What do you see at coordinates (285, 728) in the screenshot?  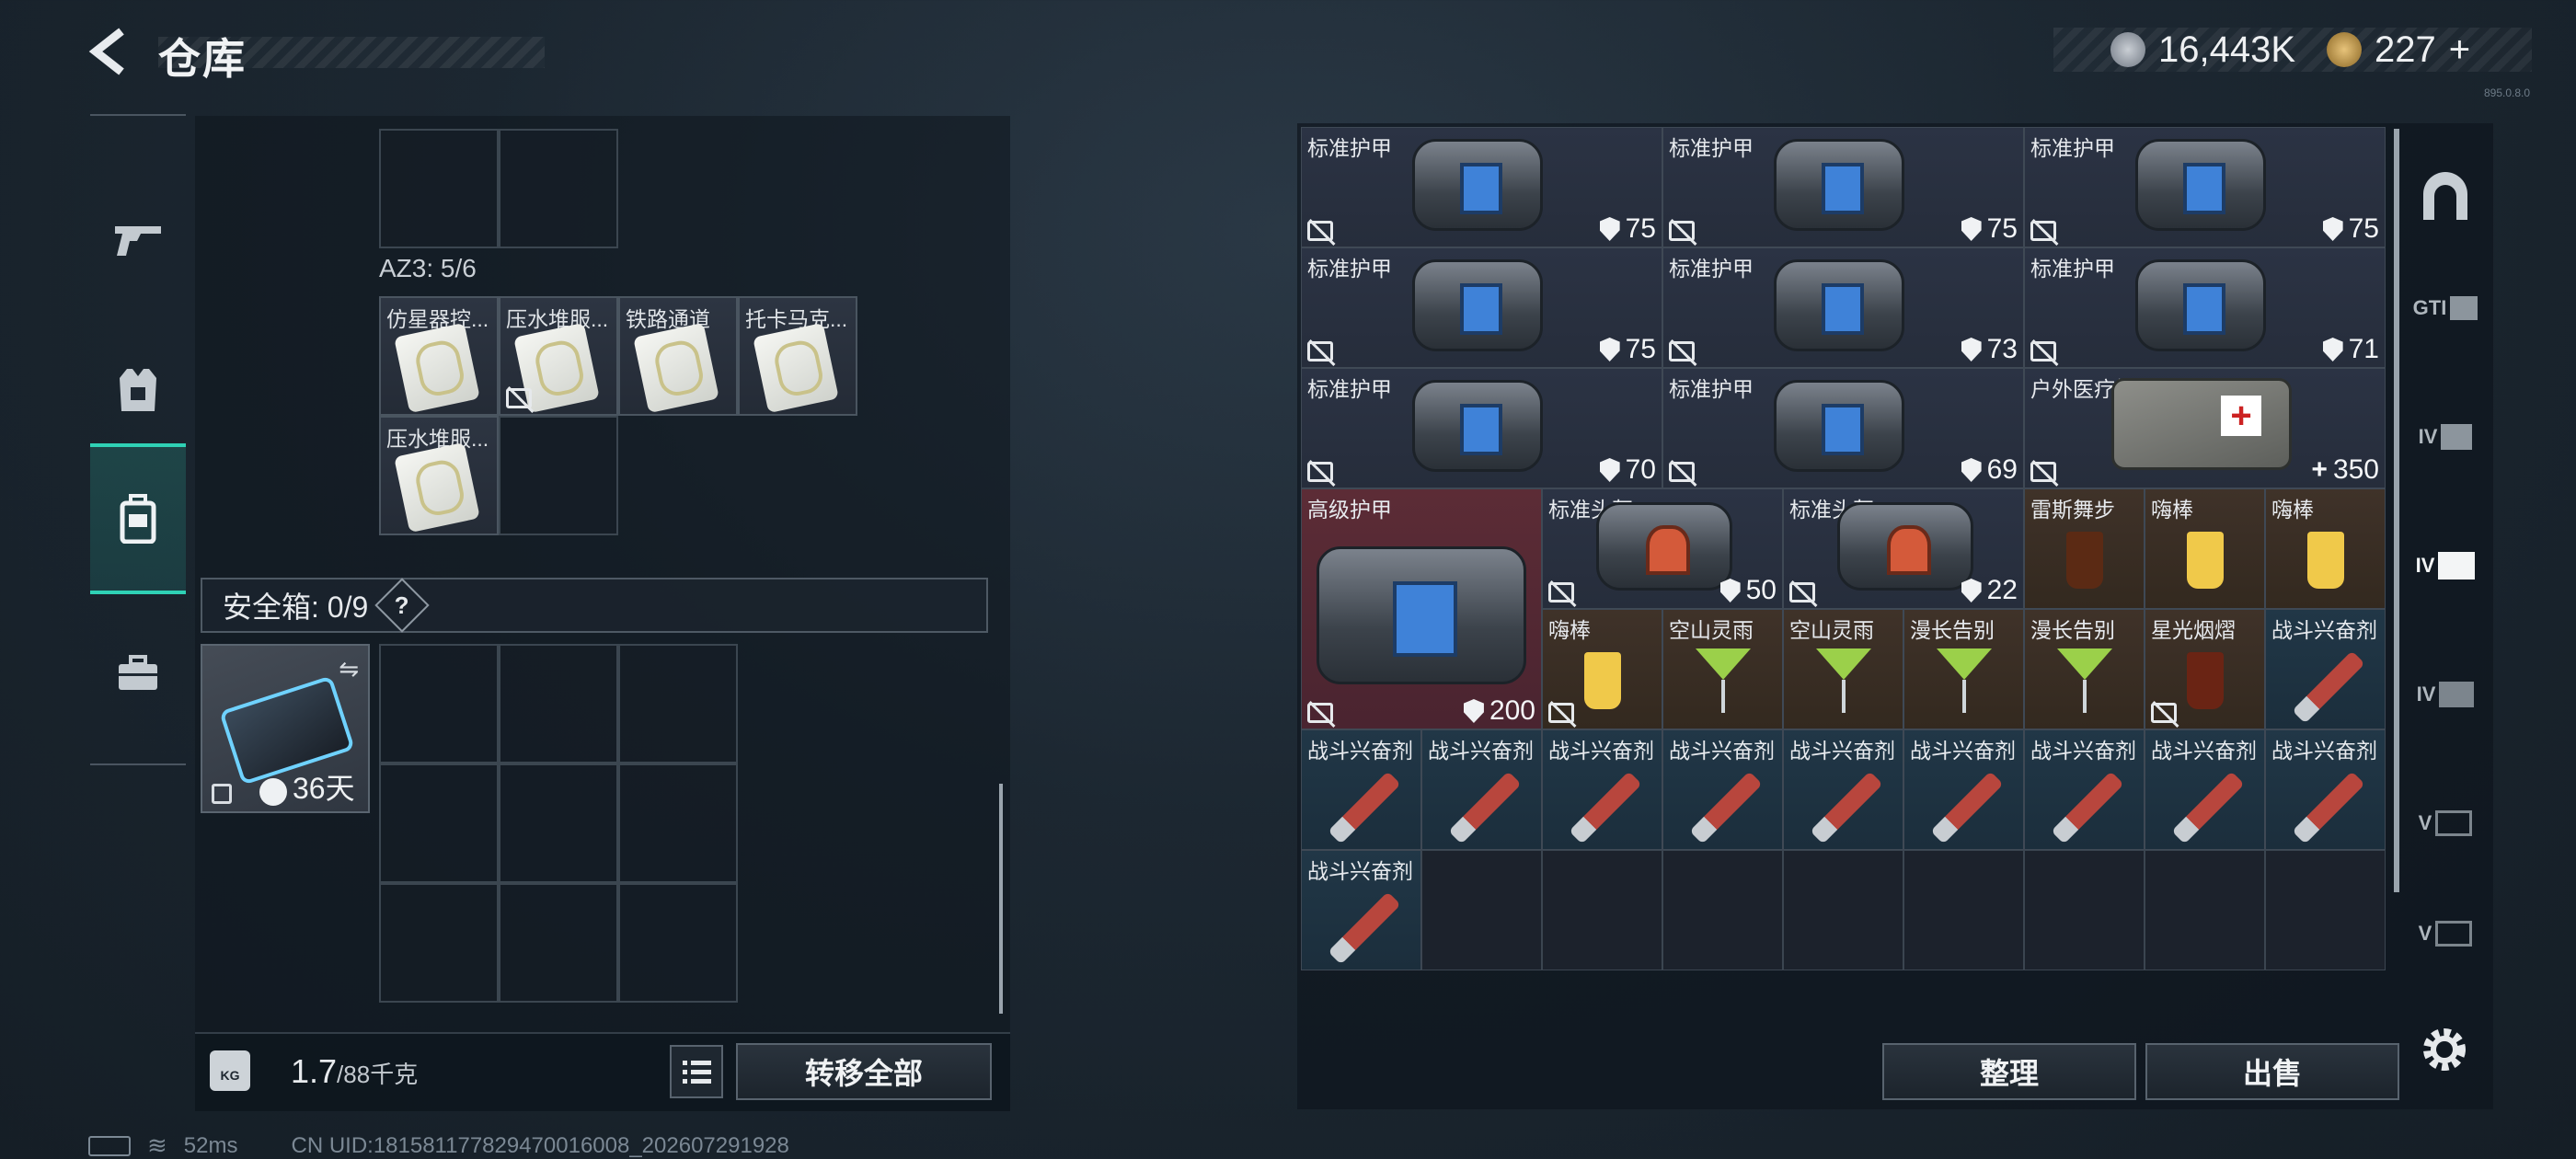 I see `safe-box-item: ⇋ 36天` at bounding box center [285, 728].